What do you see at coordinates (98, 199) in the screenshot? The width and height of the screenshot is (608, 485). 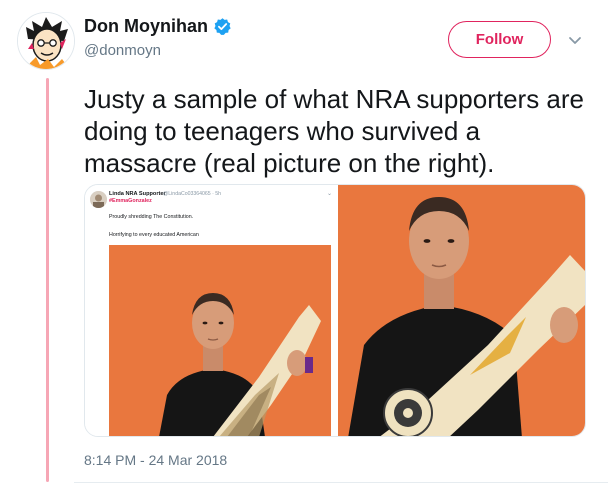 I see `embedded-avatar` at bounding box center [98, 199].